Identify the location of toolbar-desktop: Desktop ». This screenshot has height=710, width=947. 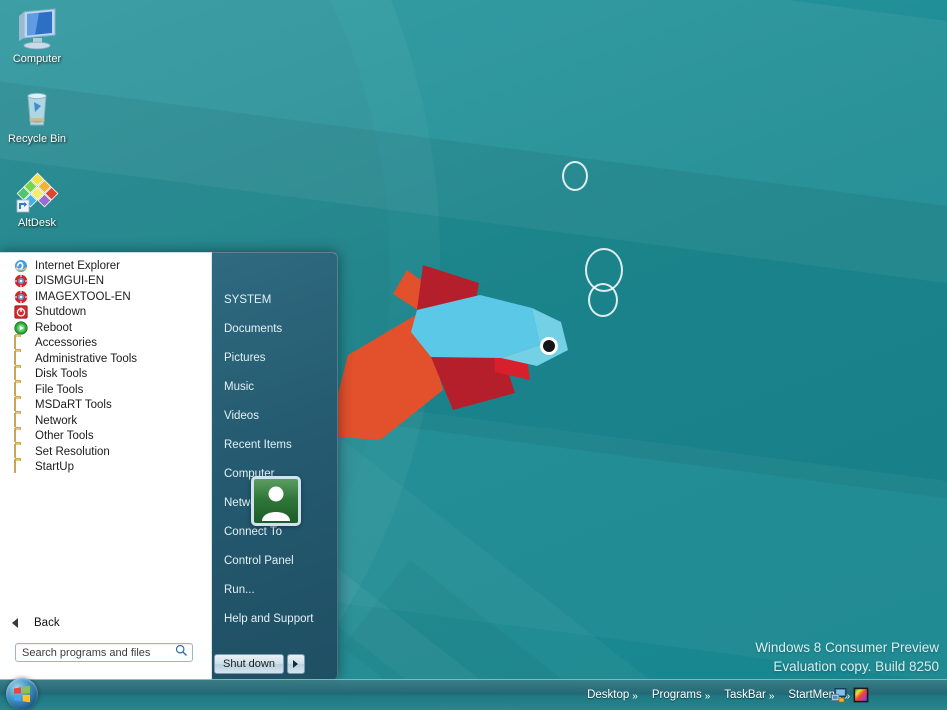
(612, 695).